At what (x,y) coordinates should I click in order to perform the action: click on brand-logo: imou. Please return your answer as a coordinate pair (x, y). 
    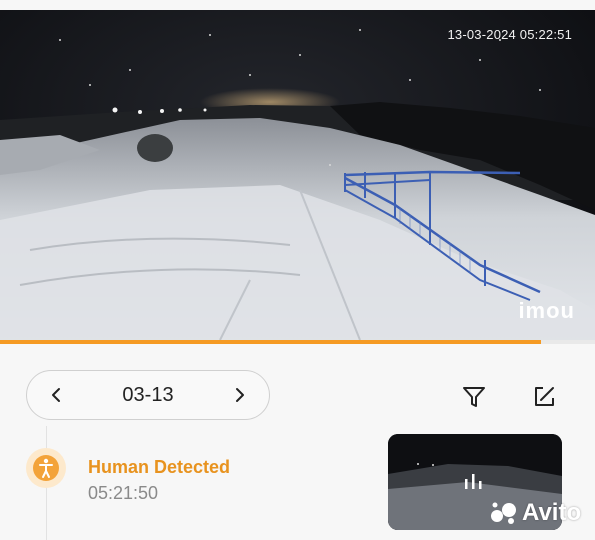
    Looking at the image, I should click on (546, 310).